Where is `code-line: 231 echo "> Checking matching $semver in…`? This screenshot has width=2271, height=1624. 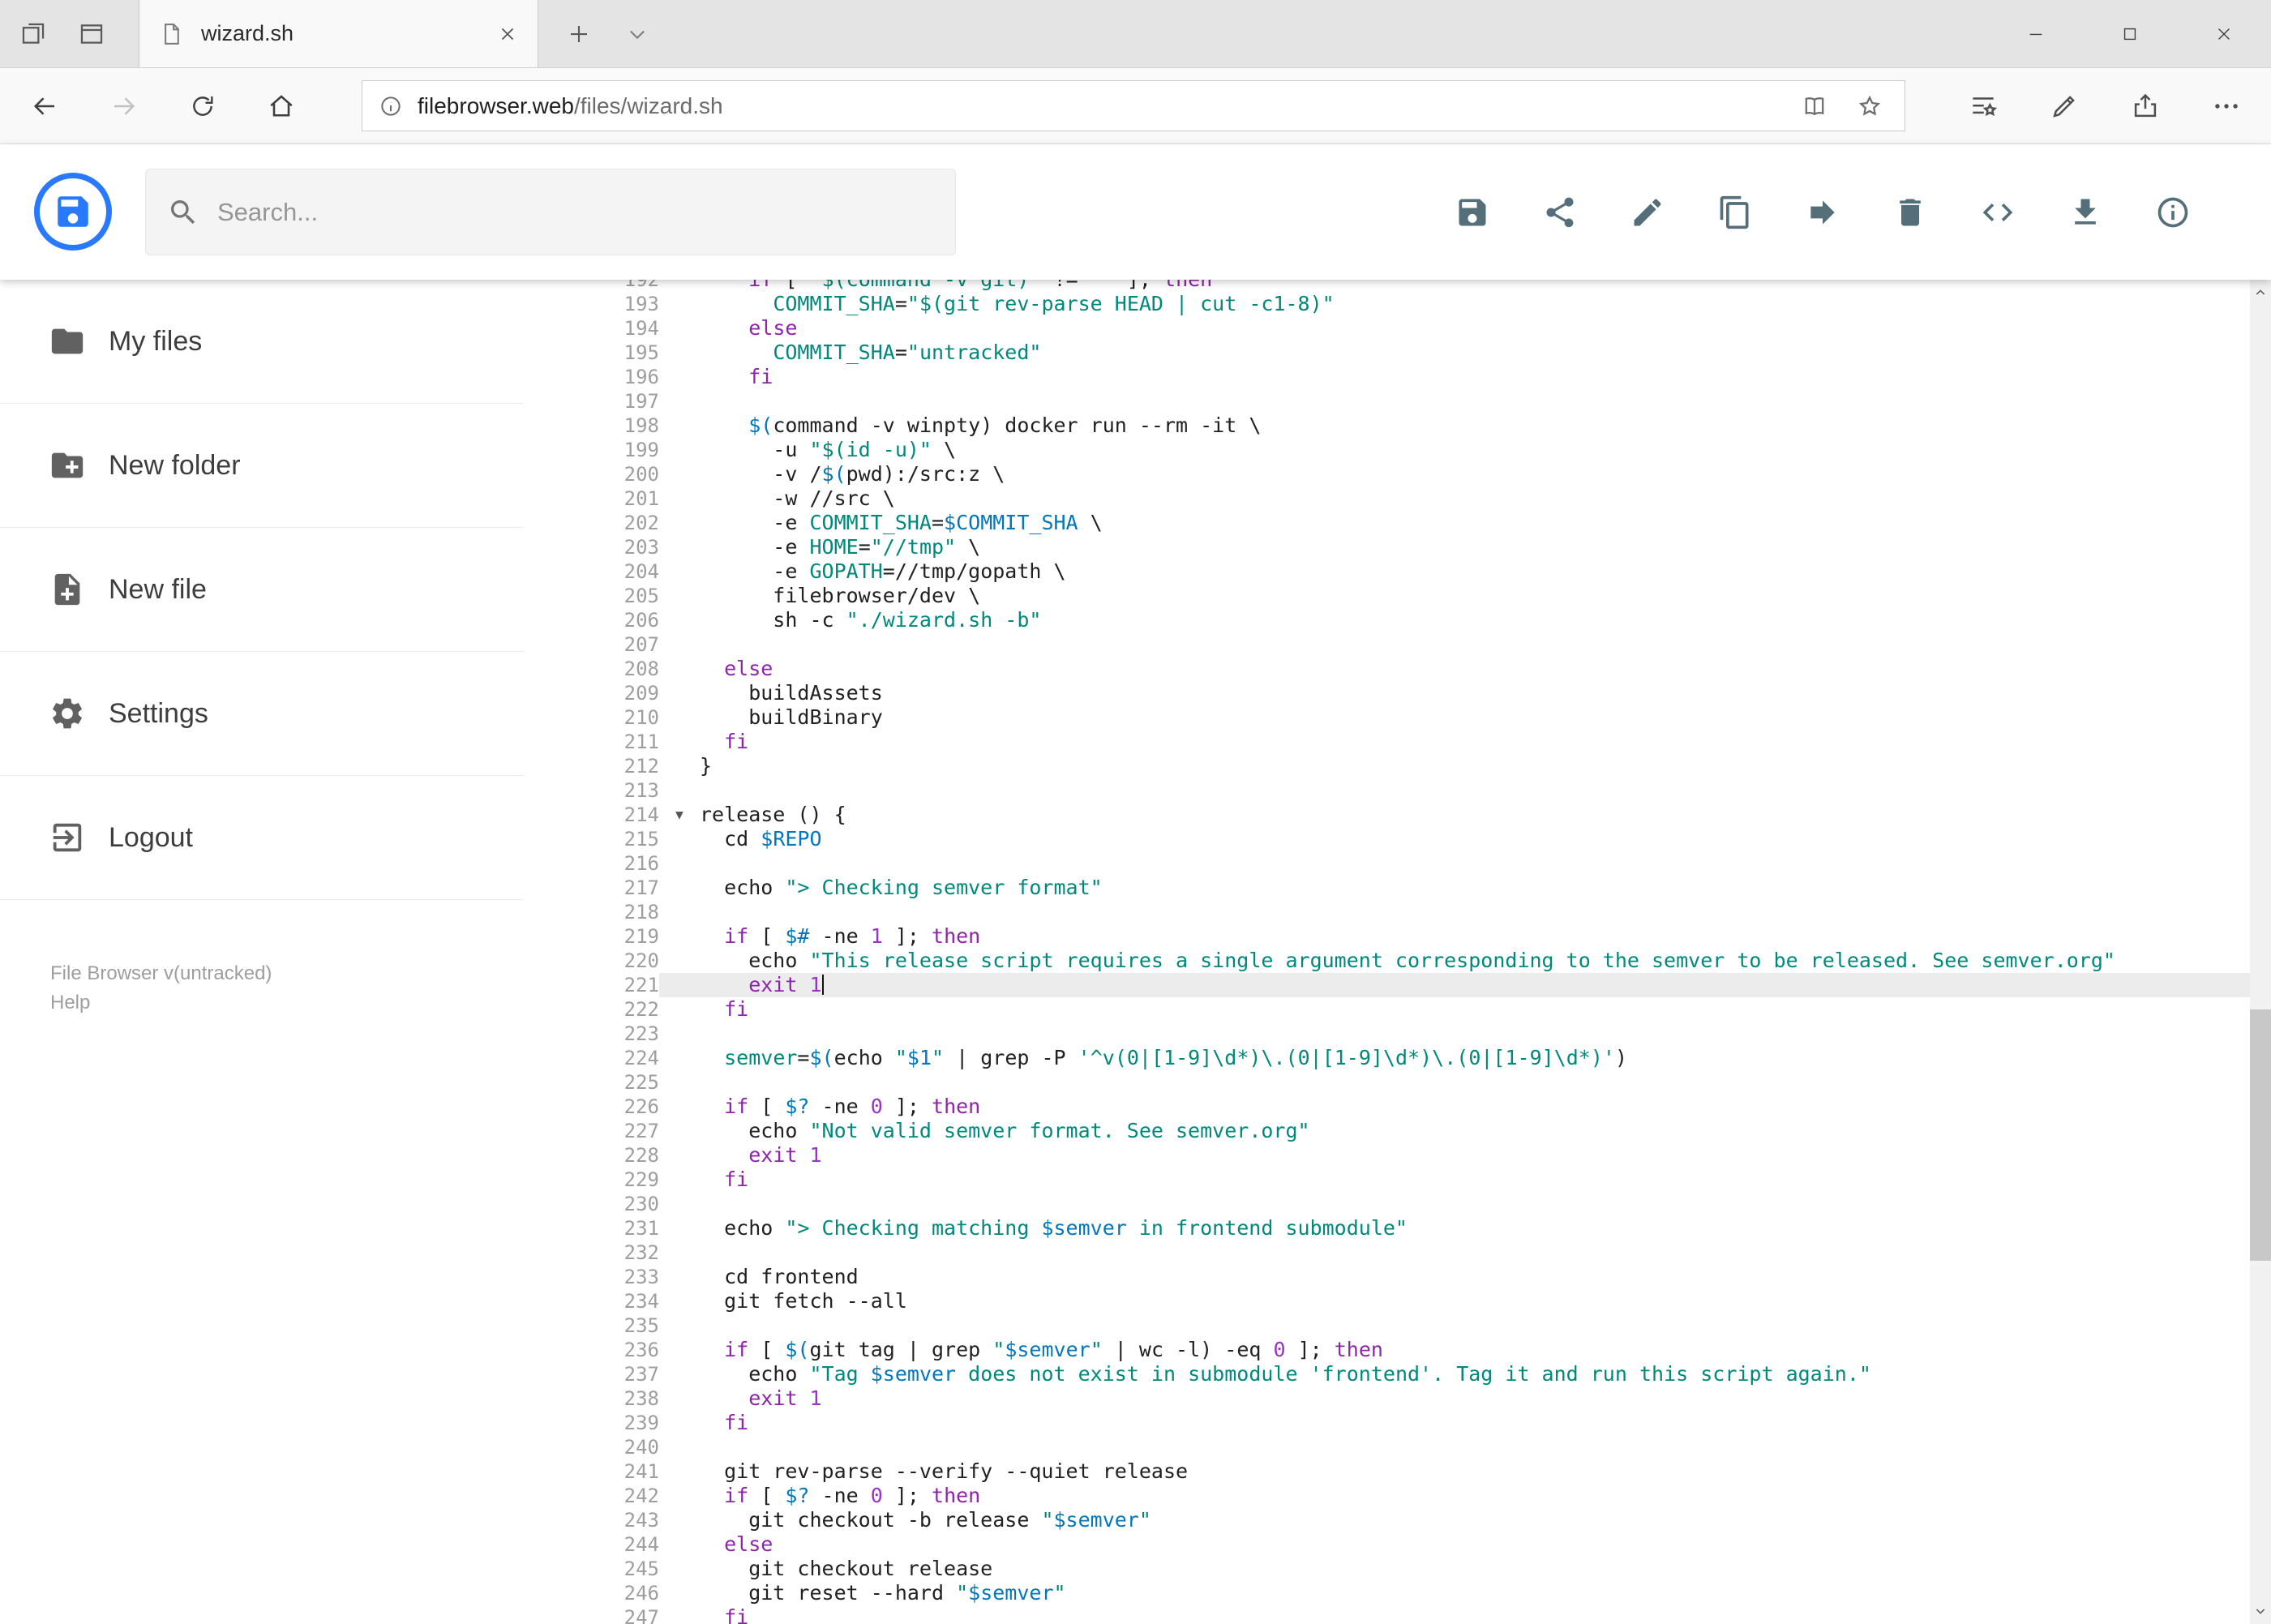
code-line: 231 echo "> Checking matching $semver in… is located at coordinates (1386, 1228).